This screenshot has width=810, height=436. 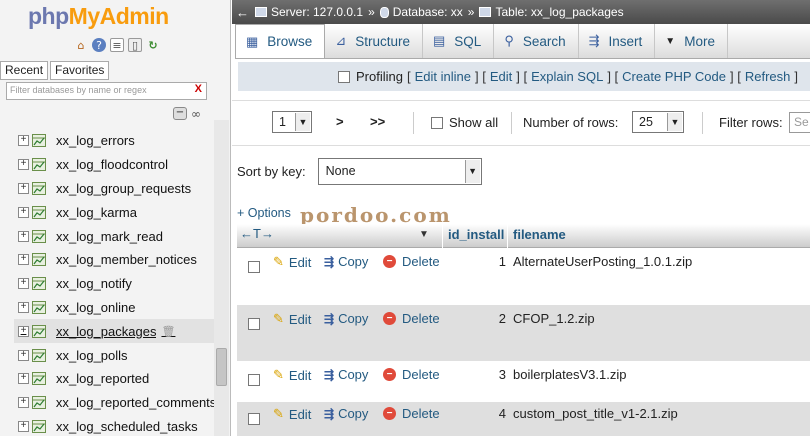 What do you see at coordinates (196, 114) in the screenshot?
I see `link-icon: ∞` at bounding box center [196, 114].